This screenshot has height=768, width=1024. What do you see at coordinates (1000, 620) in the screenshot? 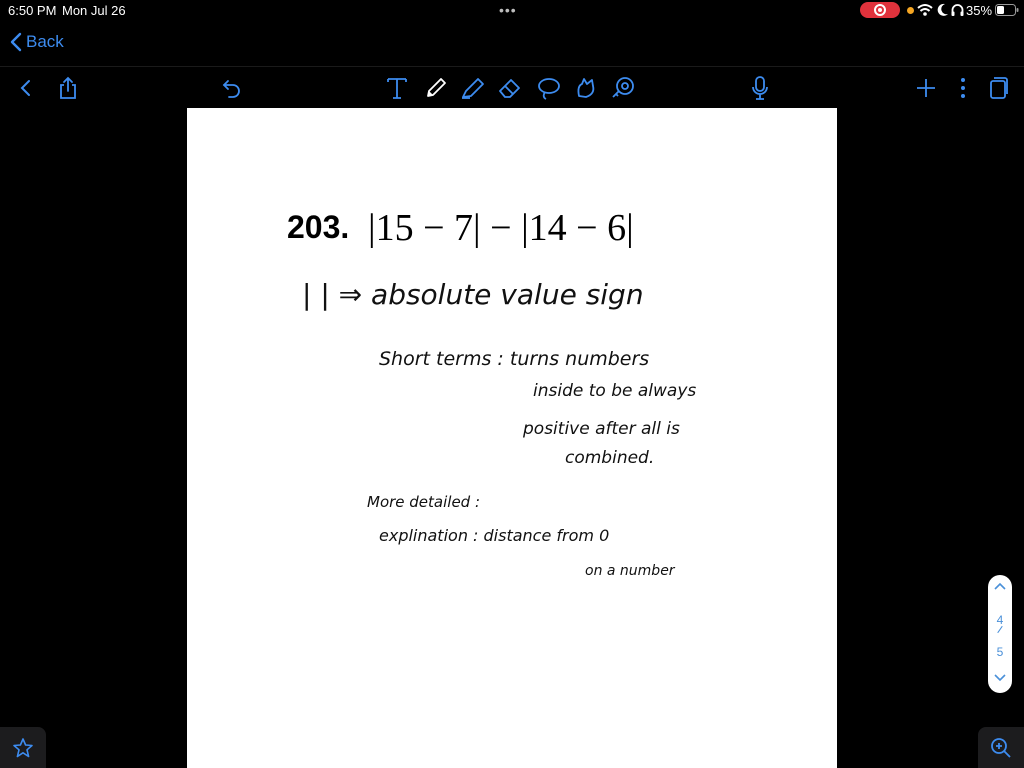
I see `current-page-number: 4` at bounding box center [1000, 620].